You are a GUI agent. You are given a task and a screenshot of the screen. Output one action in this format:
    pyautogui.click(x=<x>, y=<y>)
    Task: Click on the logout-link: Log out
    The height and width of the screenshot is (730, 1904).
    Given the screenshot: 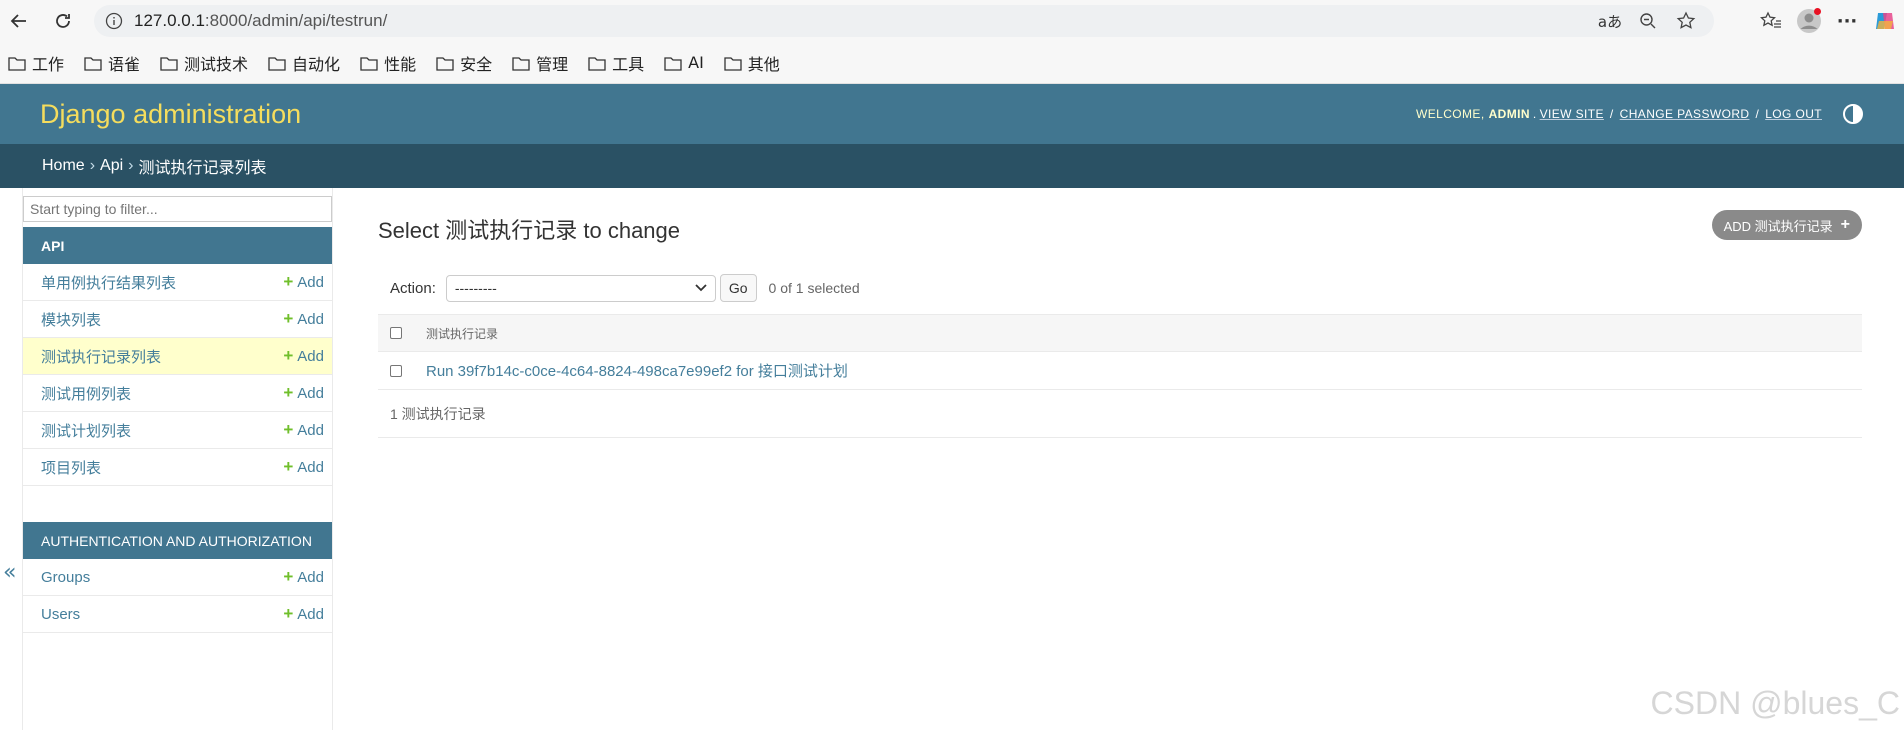 What is the action you would take?
    pyautogui.click(x=1793, y=114)
    